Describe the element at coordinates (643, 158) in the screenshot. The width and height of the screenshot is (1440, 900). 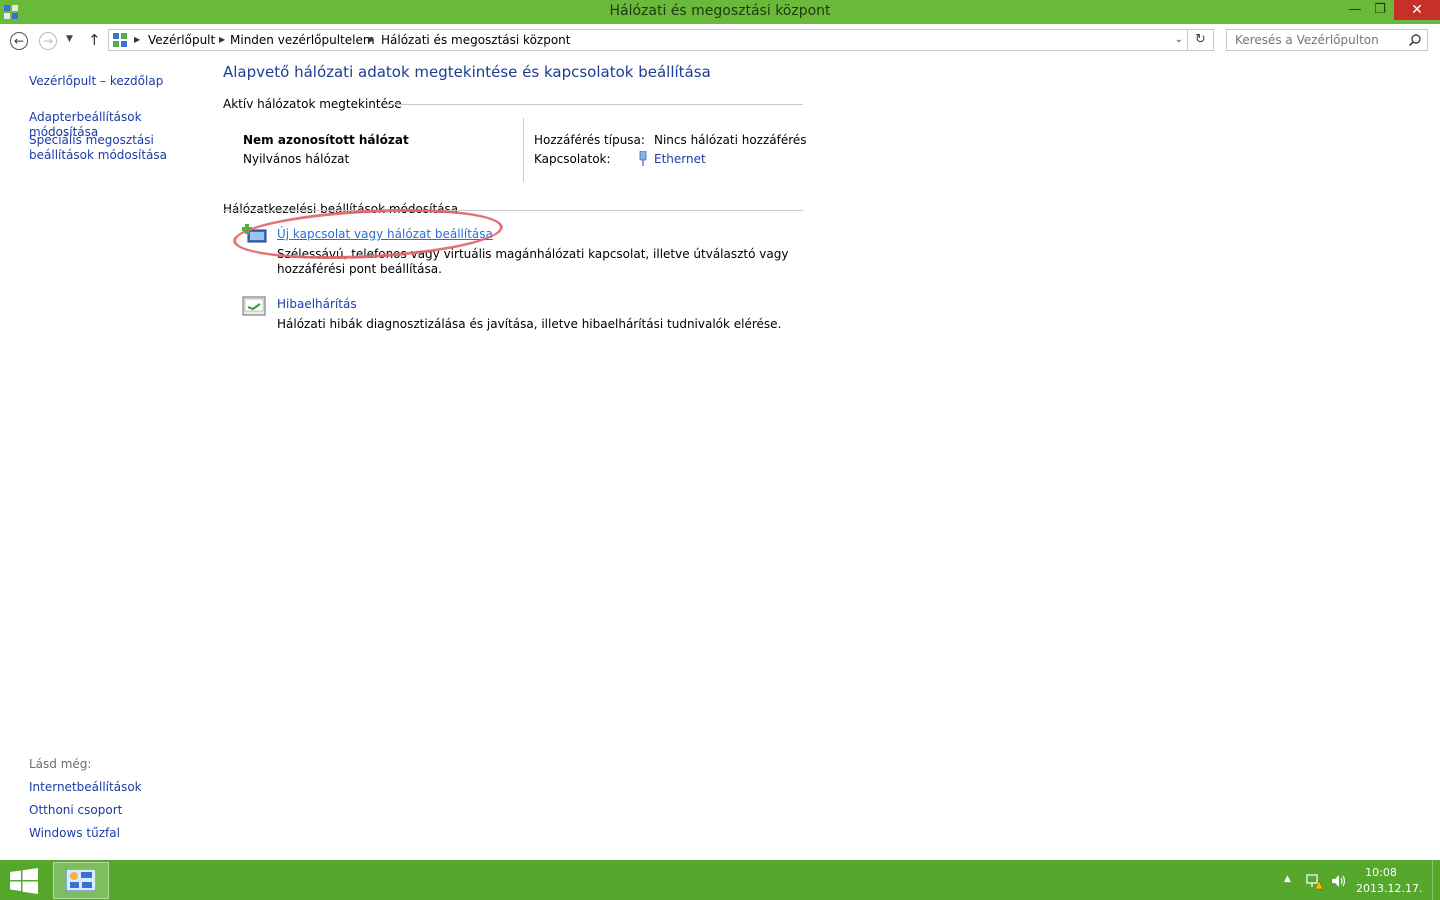
I see `ethernet-icon` at that location.